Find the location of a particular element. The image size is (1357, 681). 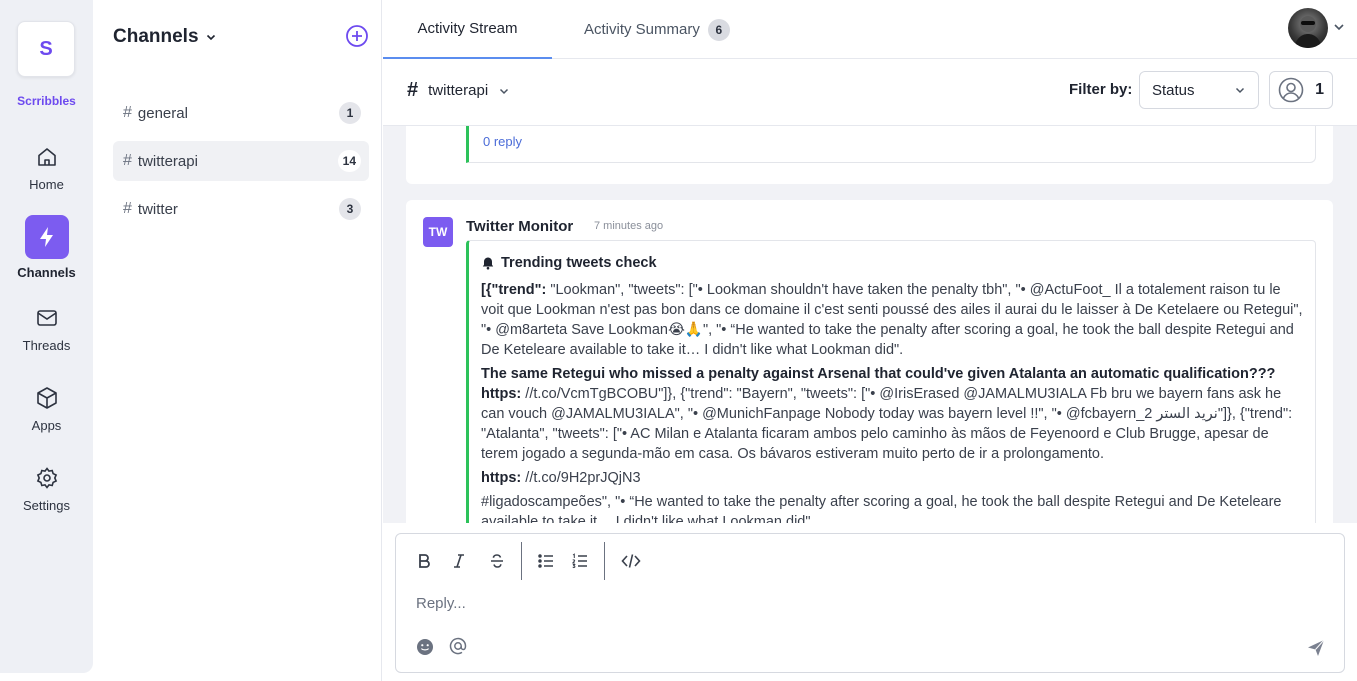

channel-name: twitterapi is located at coordinates (167, 161).